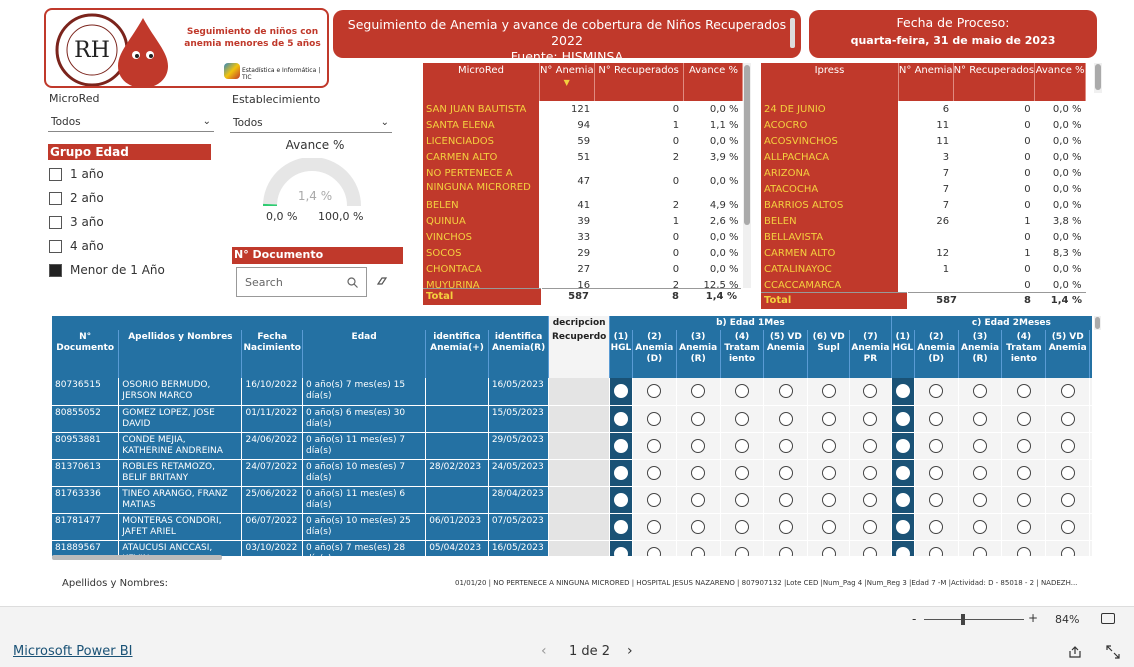 Image resolution: width=1134 pixels, height=667 pixels. Describe the element at coordinates (364, 354) in the screenshot. I see `col-header: Edad` at that location.